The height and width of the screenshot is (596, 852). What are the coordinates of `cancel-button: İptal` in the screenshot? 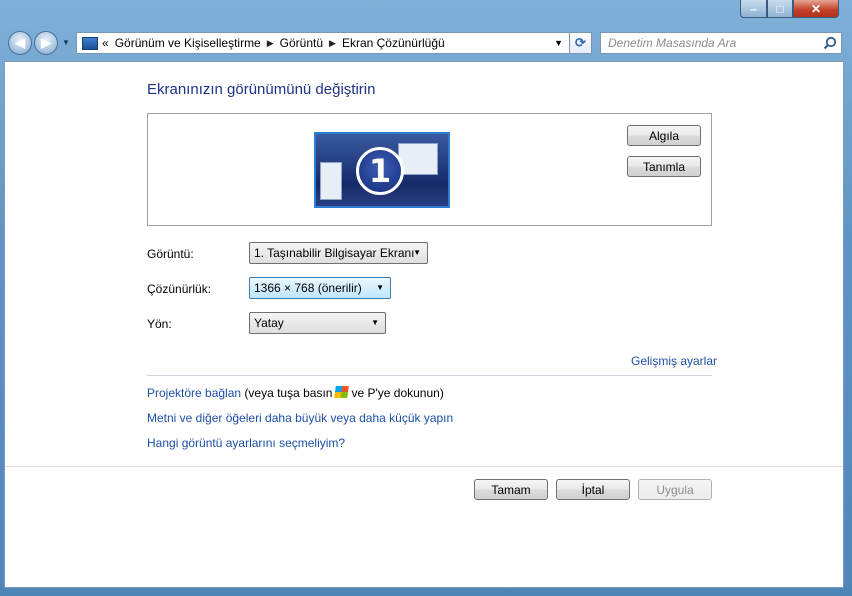 It's located at (593, 489).